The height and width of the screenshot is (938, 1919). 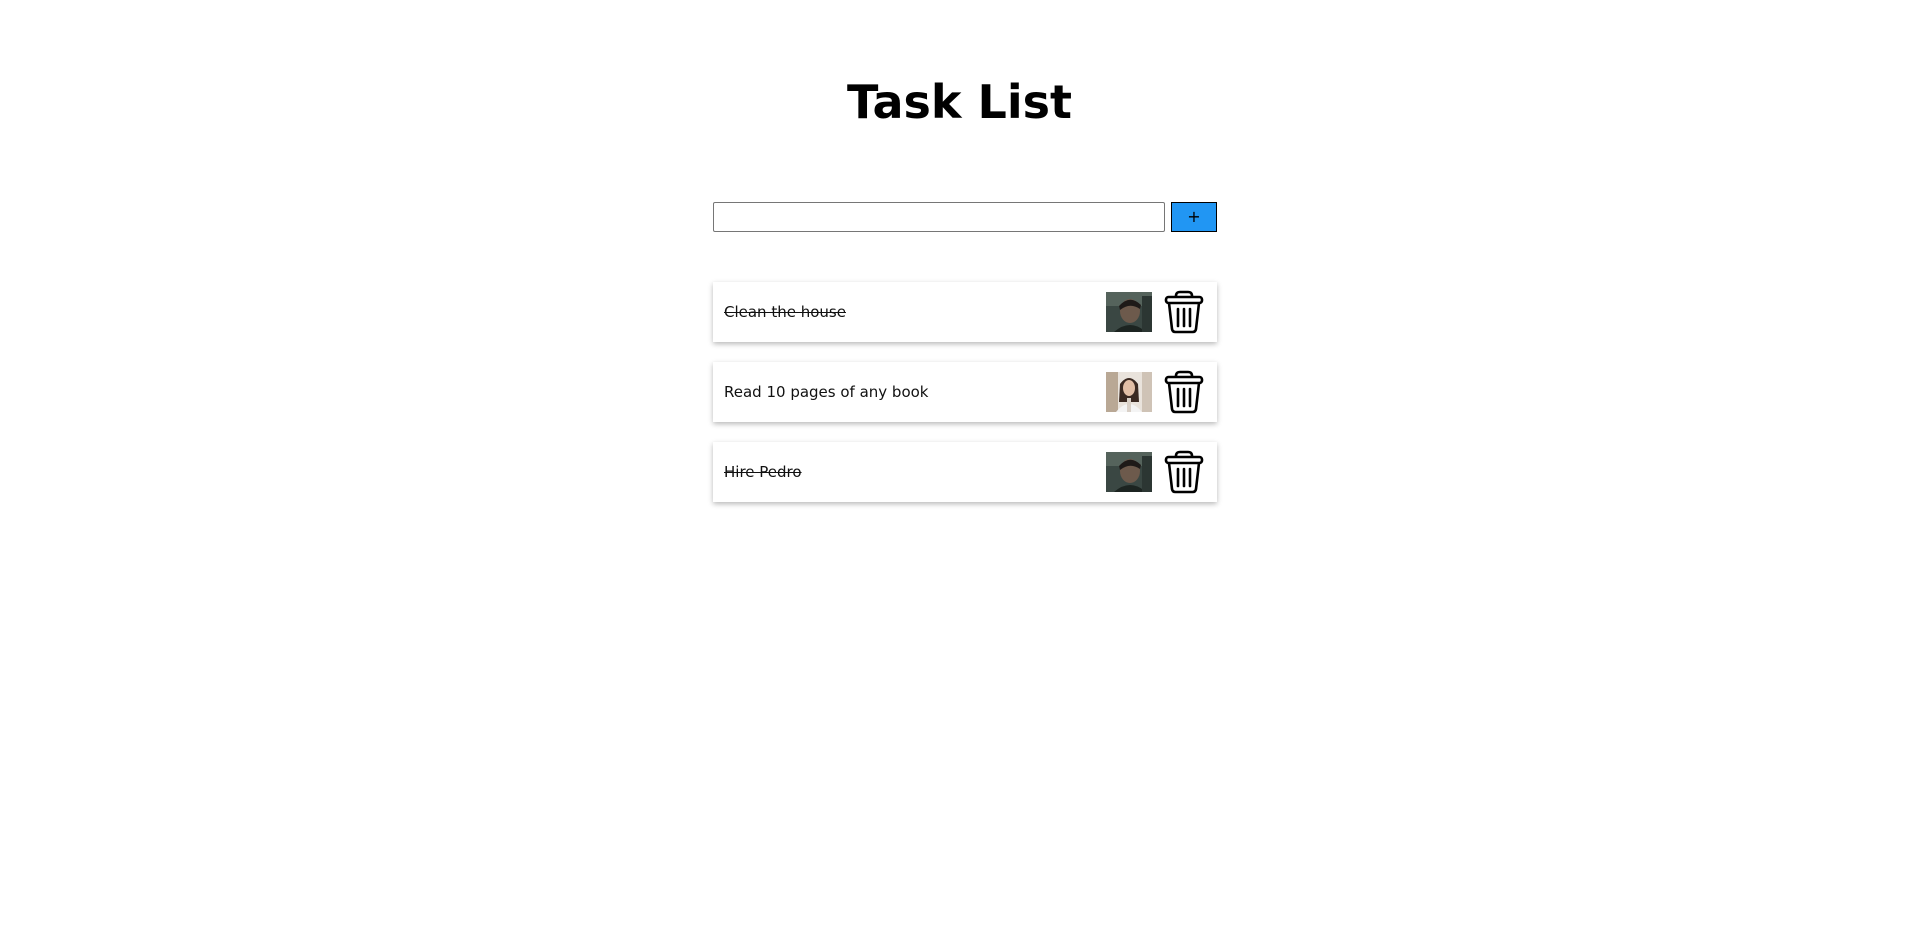 I want to click on task-input, so click(x=939, y=217).